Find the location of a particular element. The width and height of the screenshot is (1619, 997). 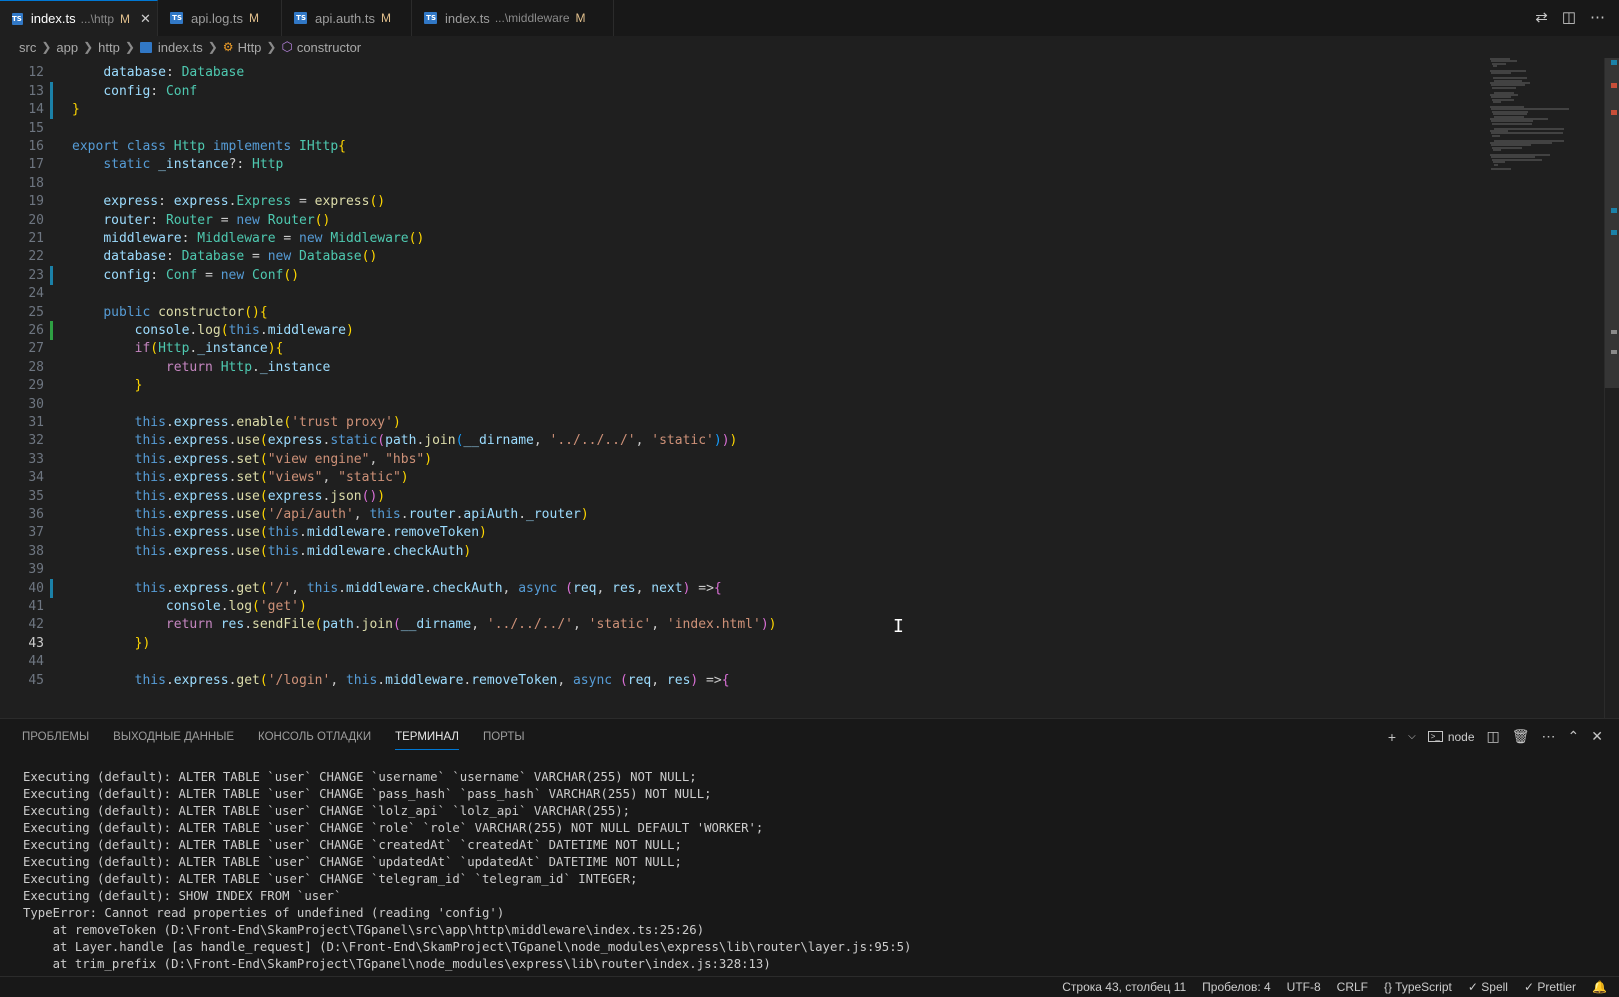

line-number: 21 is located at coordinates (22, 238).